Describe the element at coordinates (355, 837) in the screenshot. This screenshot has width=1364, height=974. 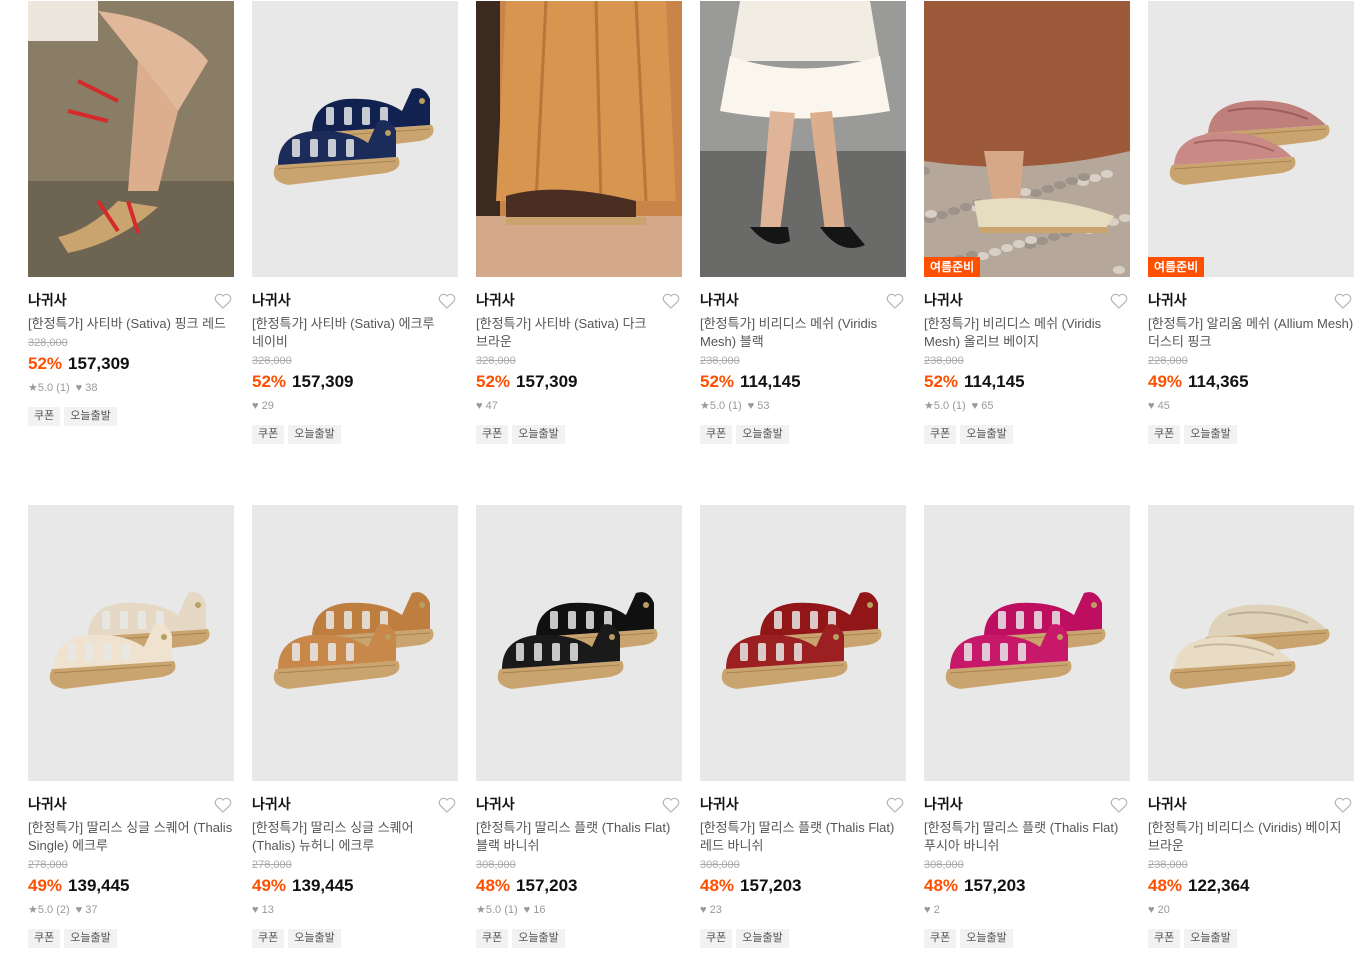
I see `product-name: [한정특가] 딸리스 싱글 스퀘어 (Thalis) 뉴허니 에크루` at that location.